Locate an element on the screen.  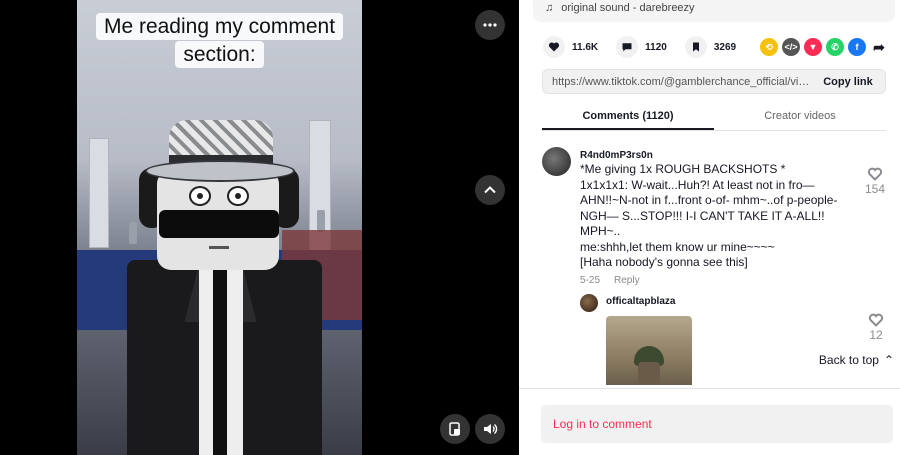
video-caption-line2: section: is located at coordinates (219, 54).